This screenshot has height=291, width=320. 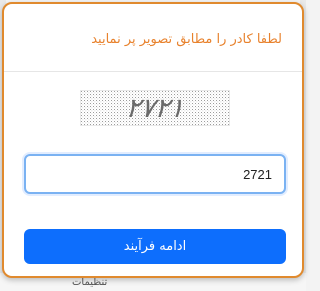 I want to click on backdrop-partial-text: تنظیمات, so click(x=90, y=282).